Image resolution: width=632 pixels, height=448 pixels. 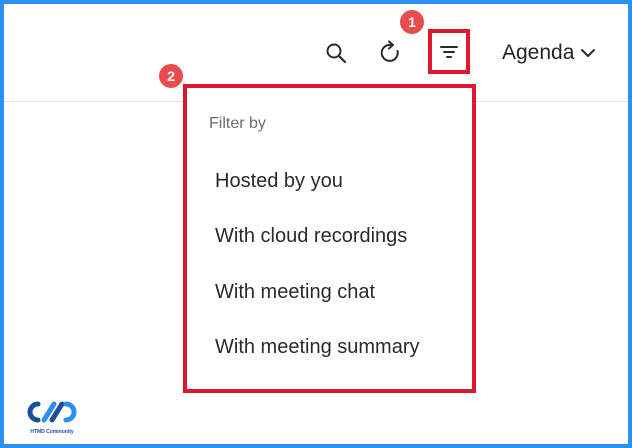 I want to click on chevron-down-icon, so click(x=588, y=53).